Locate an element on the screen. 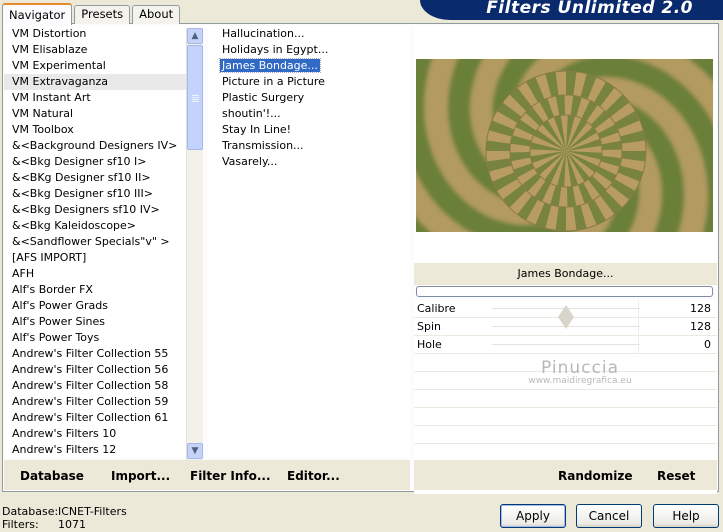 The image size is (723, 532). category-item: Andrew's Filter Collection 61 is located at coordinates (95, 418).